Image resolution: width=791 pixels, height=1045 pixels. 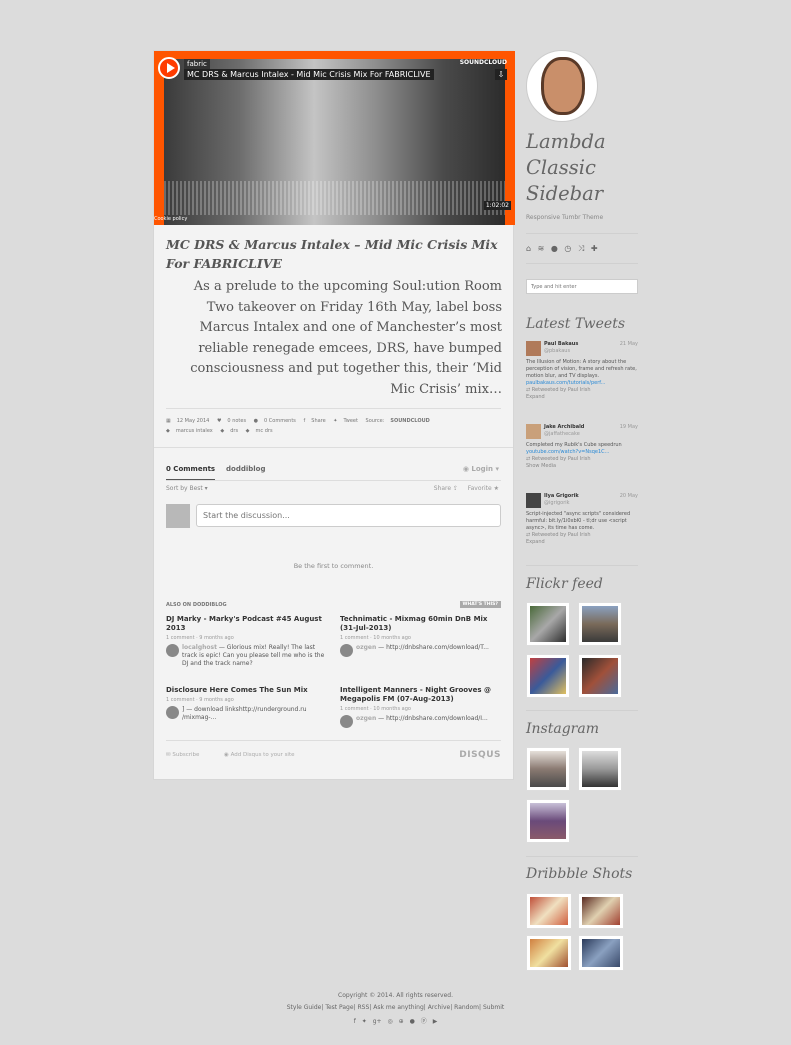 I want to click on youtube-icon: ▶, so click(x=435, y=1021).